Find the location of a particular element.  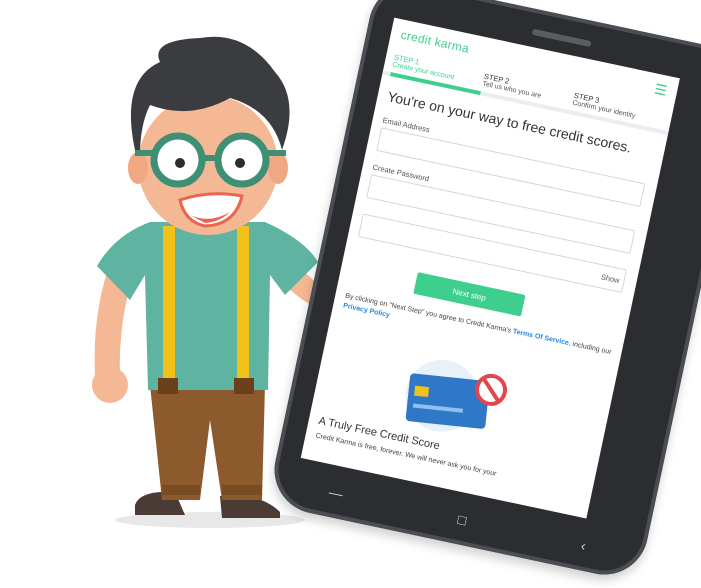

glasses-right-arm is located at coordinates (275, 153).